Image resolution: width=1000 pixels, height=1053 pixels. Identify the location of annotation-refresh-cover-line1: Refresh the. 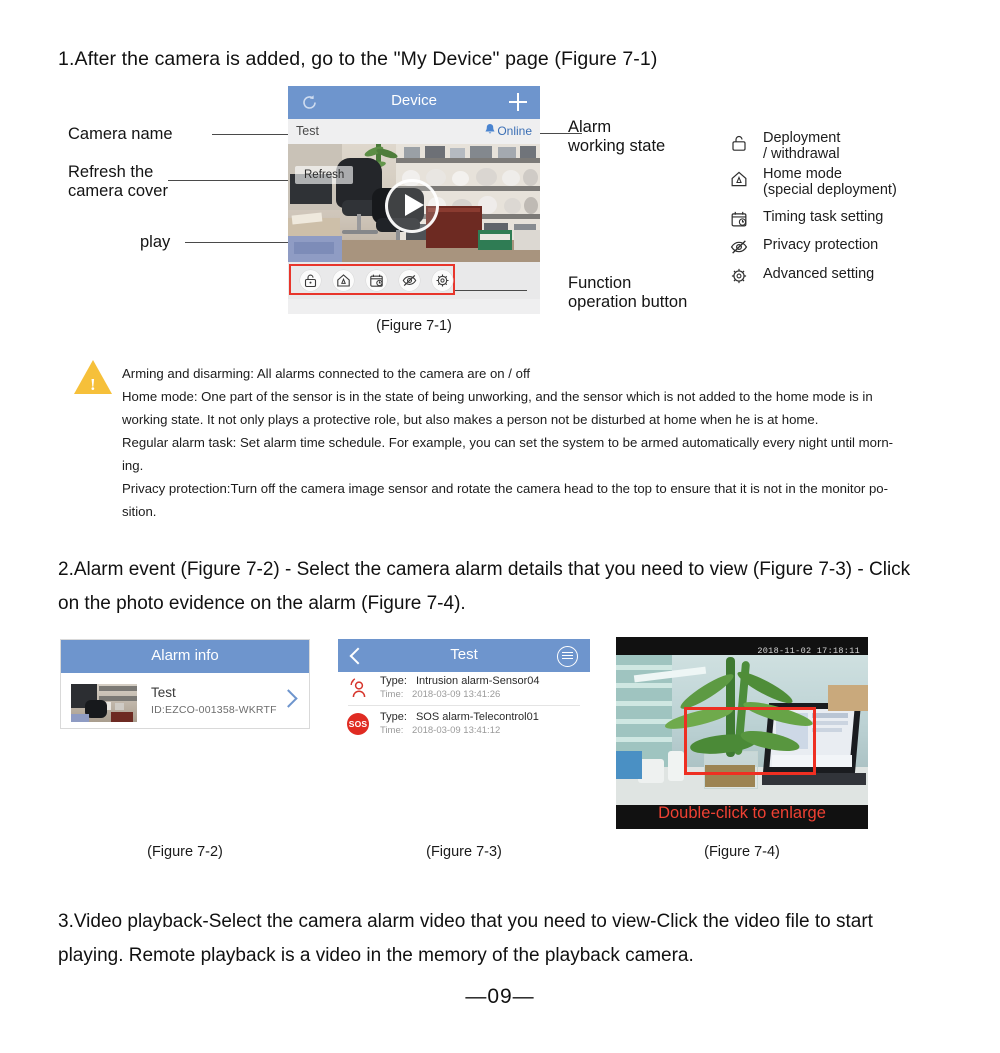
(111, 172).